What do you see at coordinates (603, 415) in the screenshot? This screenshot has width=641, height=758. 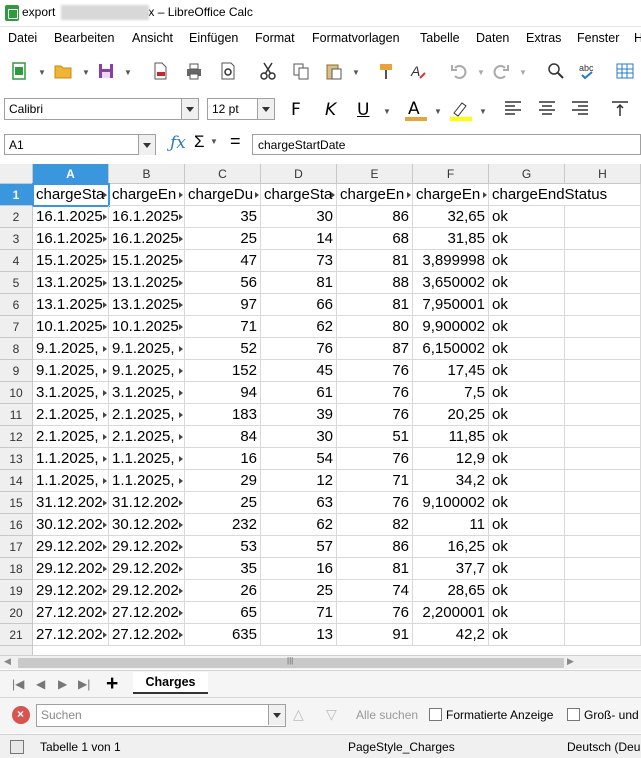 I see `cell-h11` at bounding box center [603, 415].